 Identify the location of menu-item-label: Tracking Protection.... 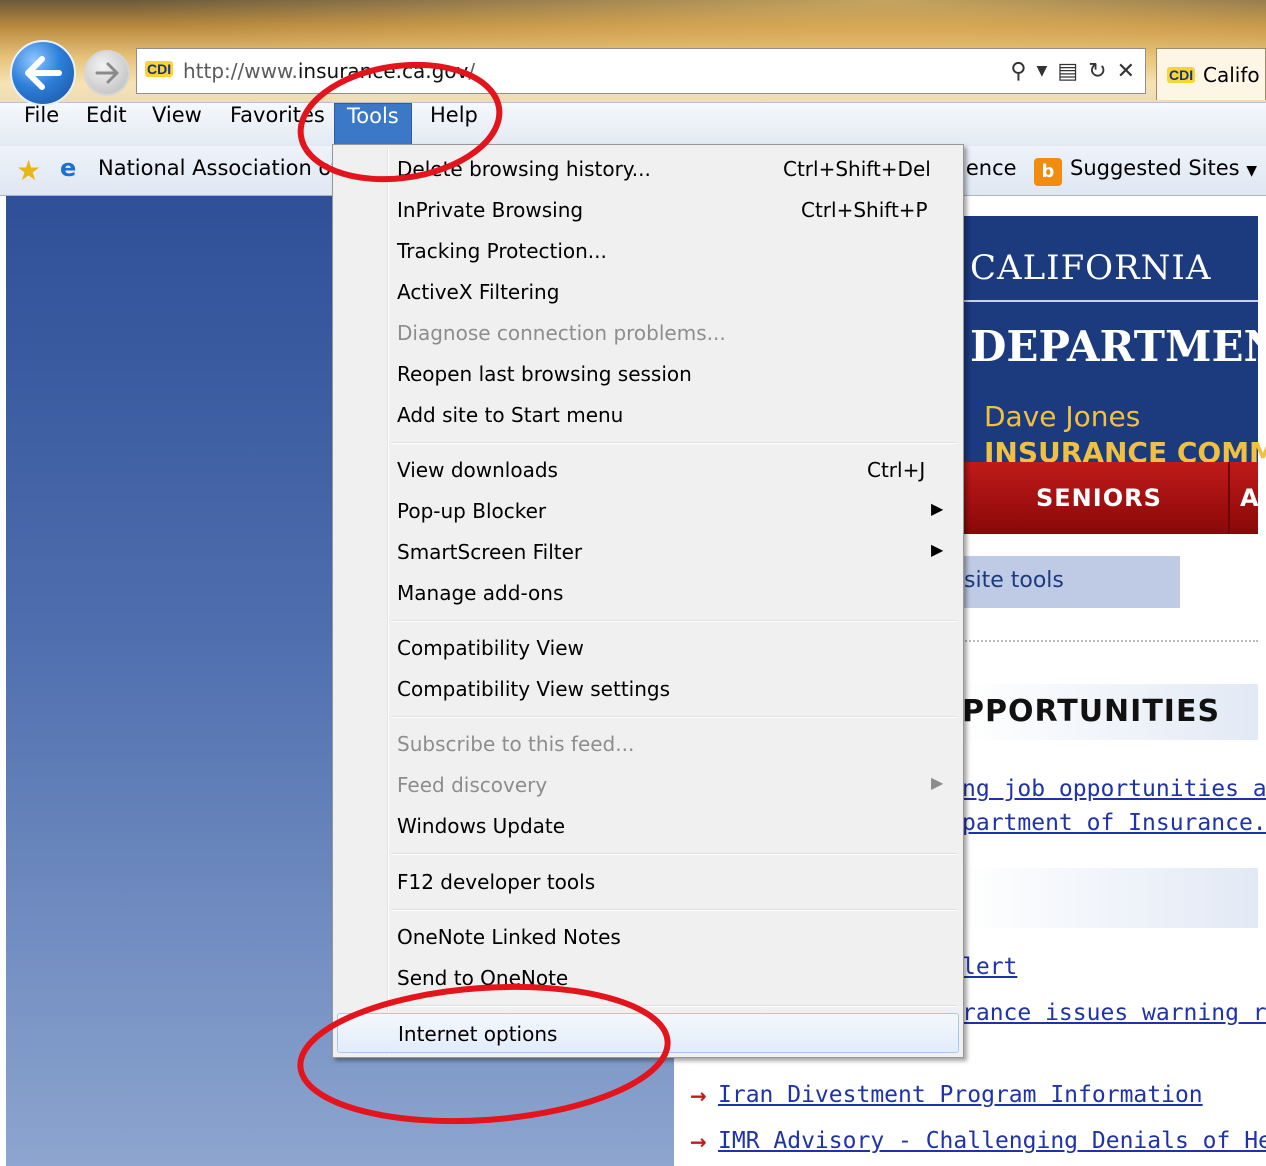
(502, 251).